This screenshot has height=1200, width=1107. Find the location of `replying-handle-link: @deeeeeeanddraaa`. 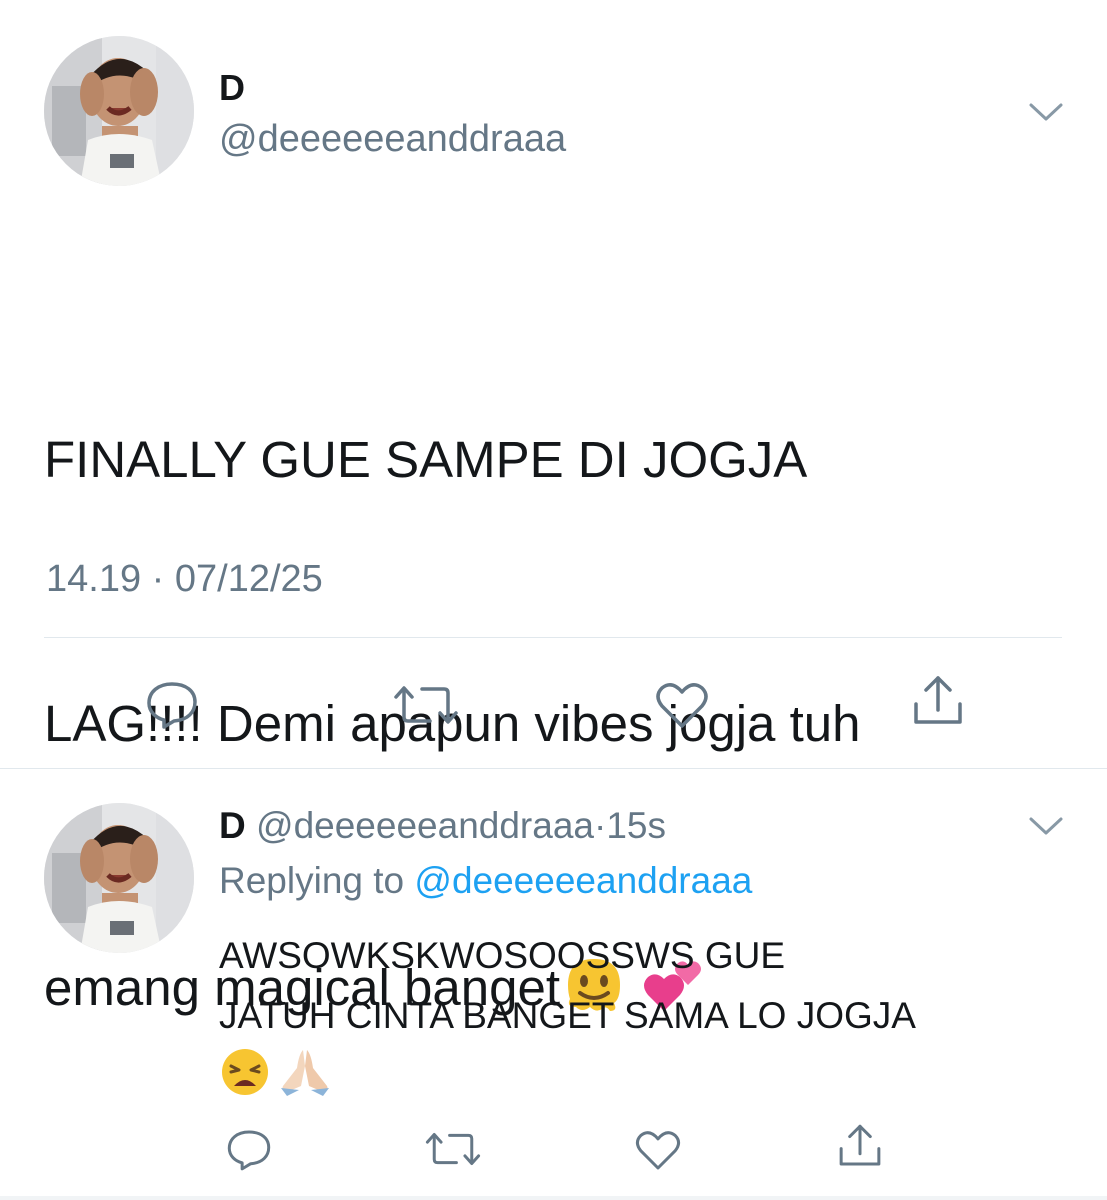

replying-handle-link: @deeeeeeanddraaa is located at coordinates (583, 880).